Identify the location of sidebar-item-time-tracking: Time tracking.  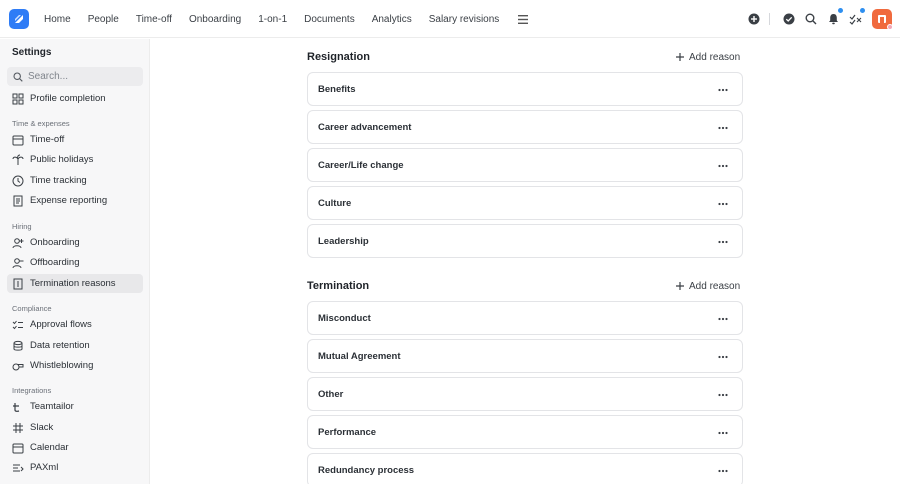
(75, 180).